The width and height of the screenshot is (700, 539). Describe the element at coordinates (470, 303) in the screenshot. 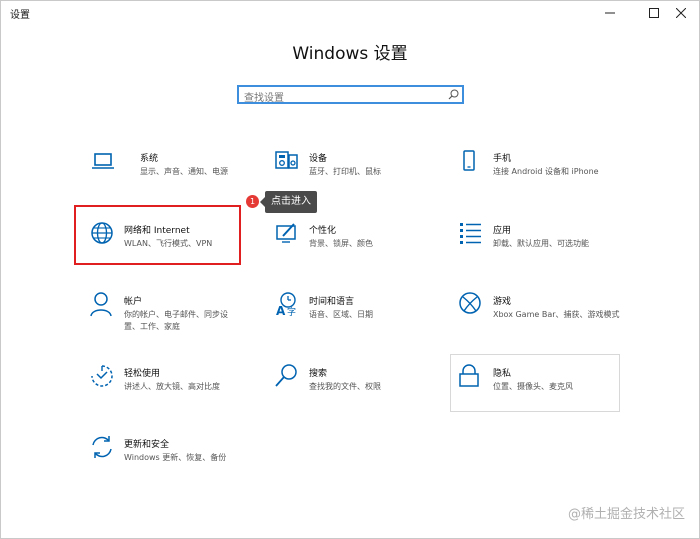

I see `xbox-icon` at that location.